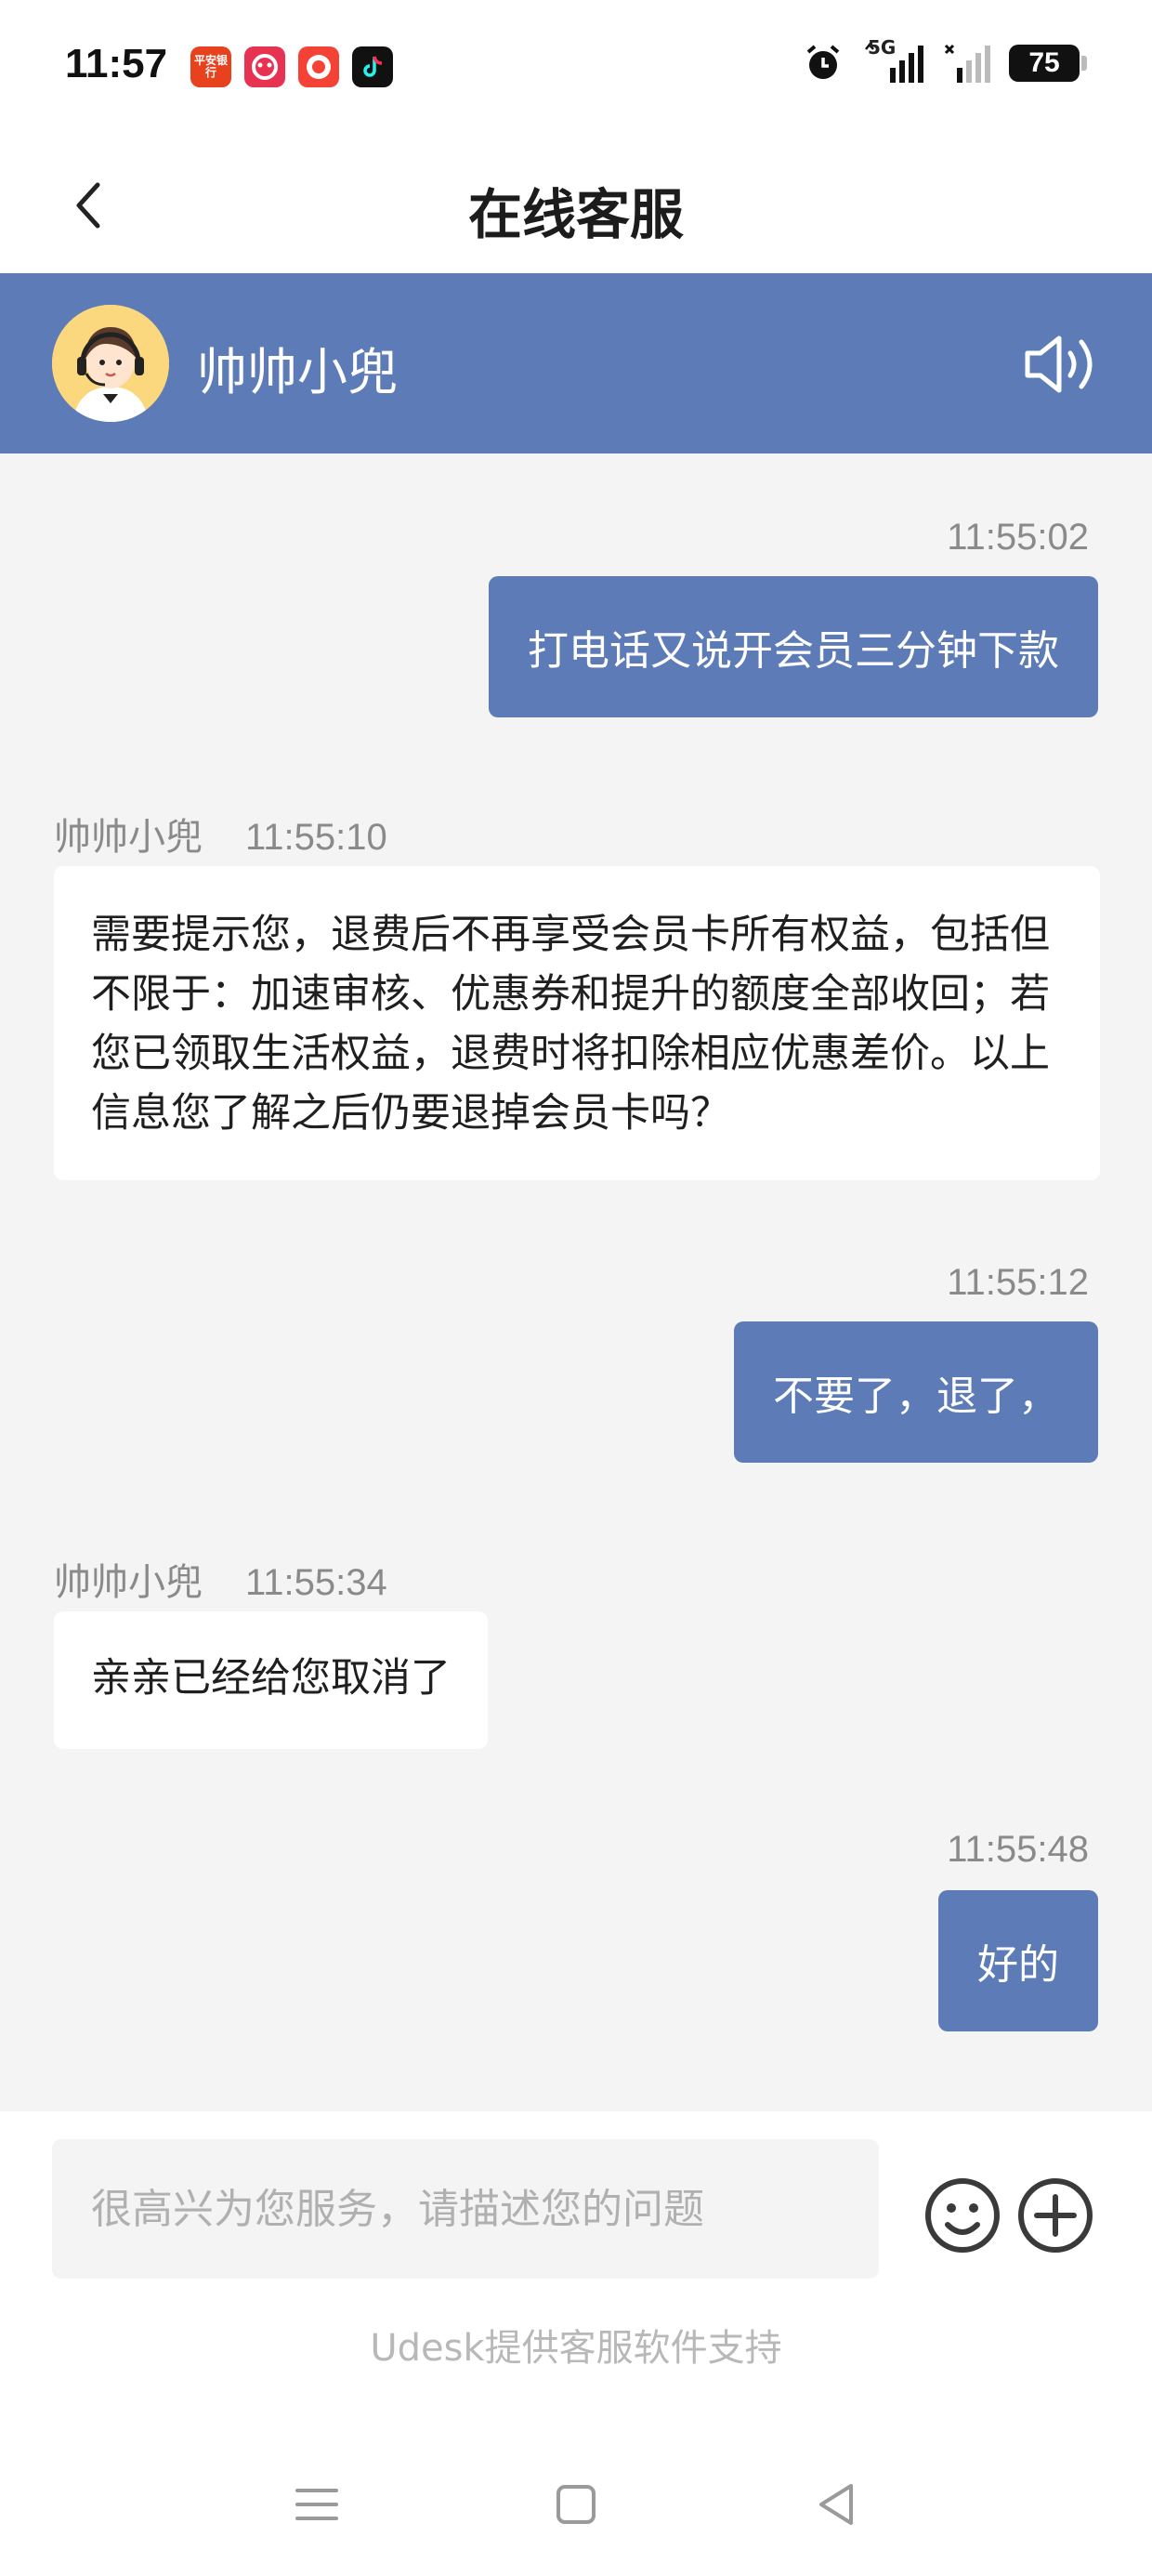 The height and width of the screenshot is (2576, 1152). I want to click on agent-avatar, so click(110, 363).